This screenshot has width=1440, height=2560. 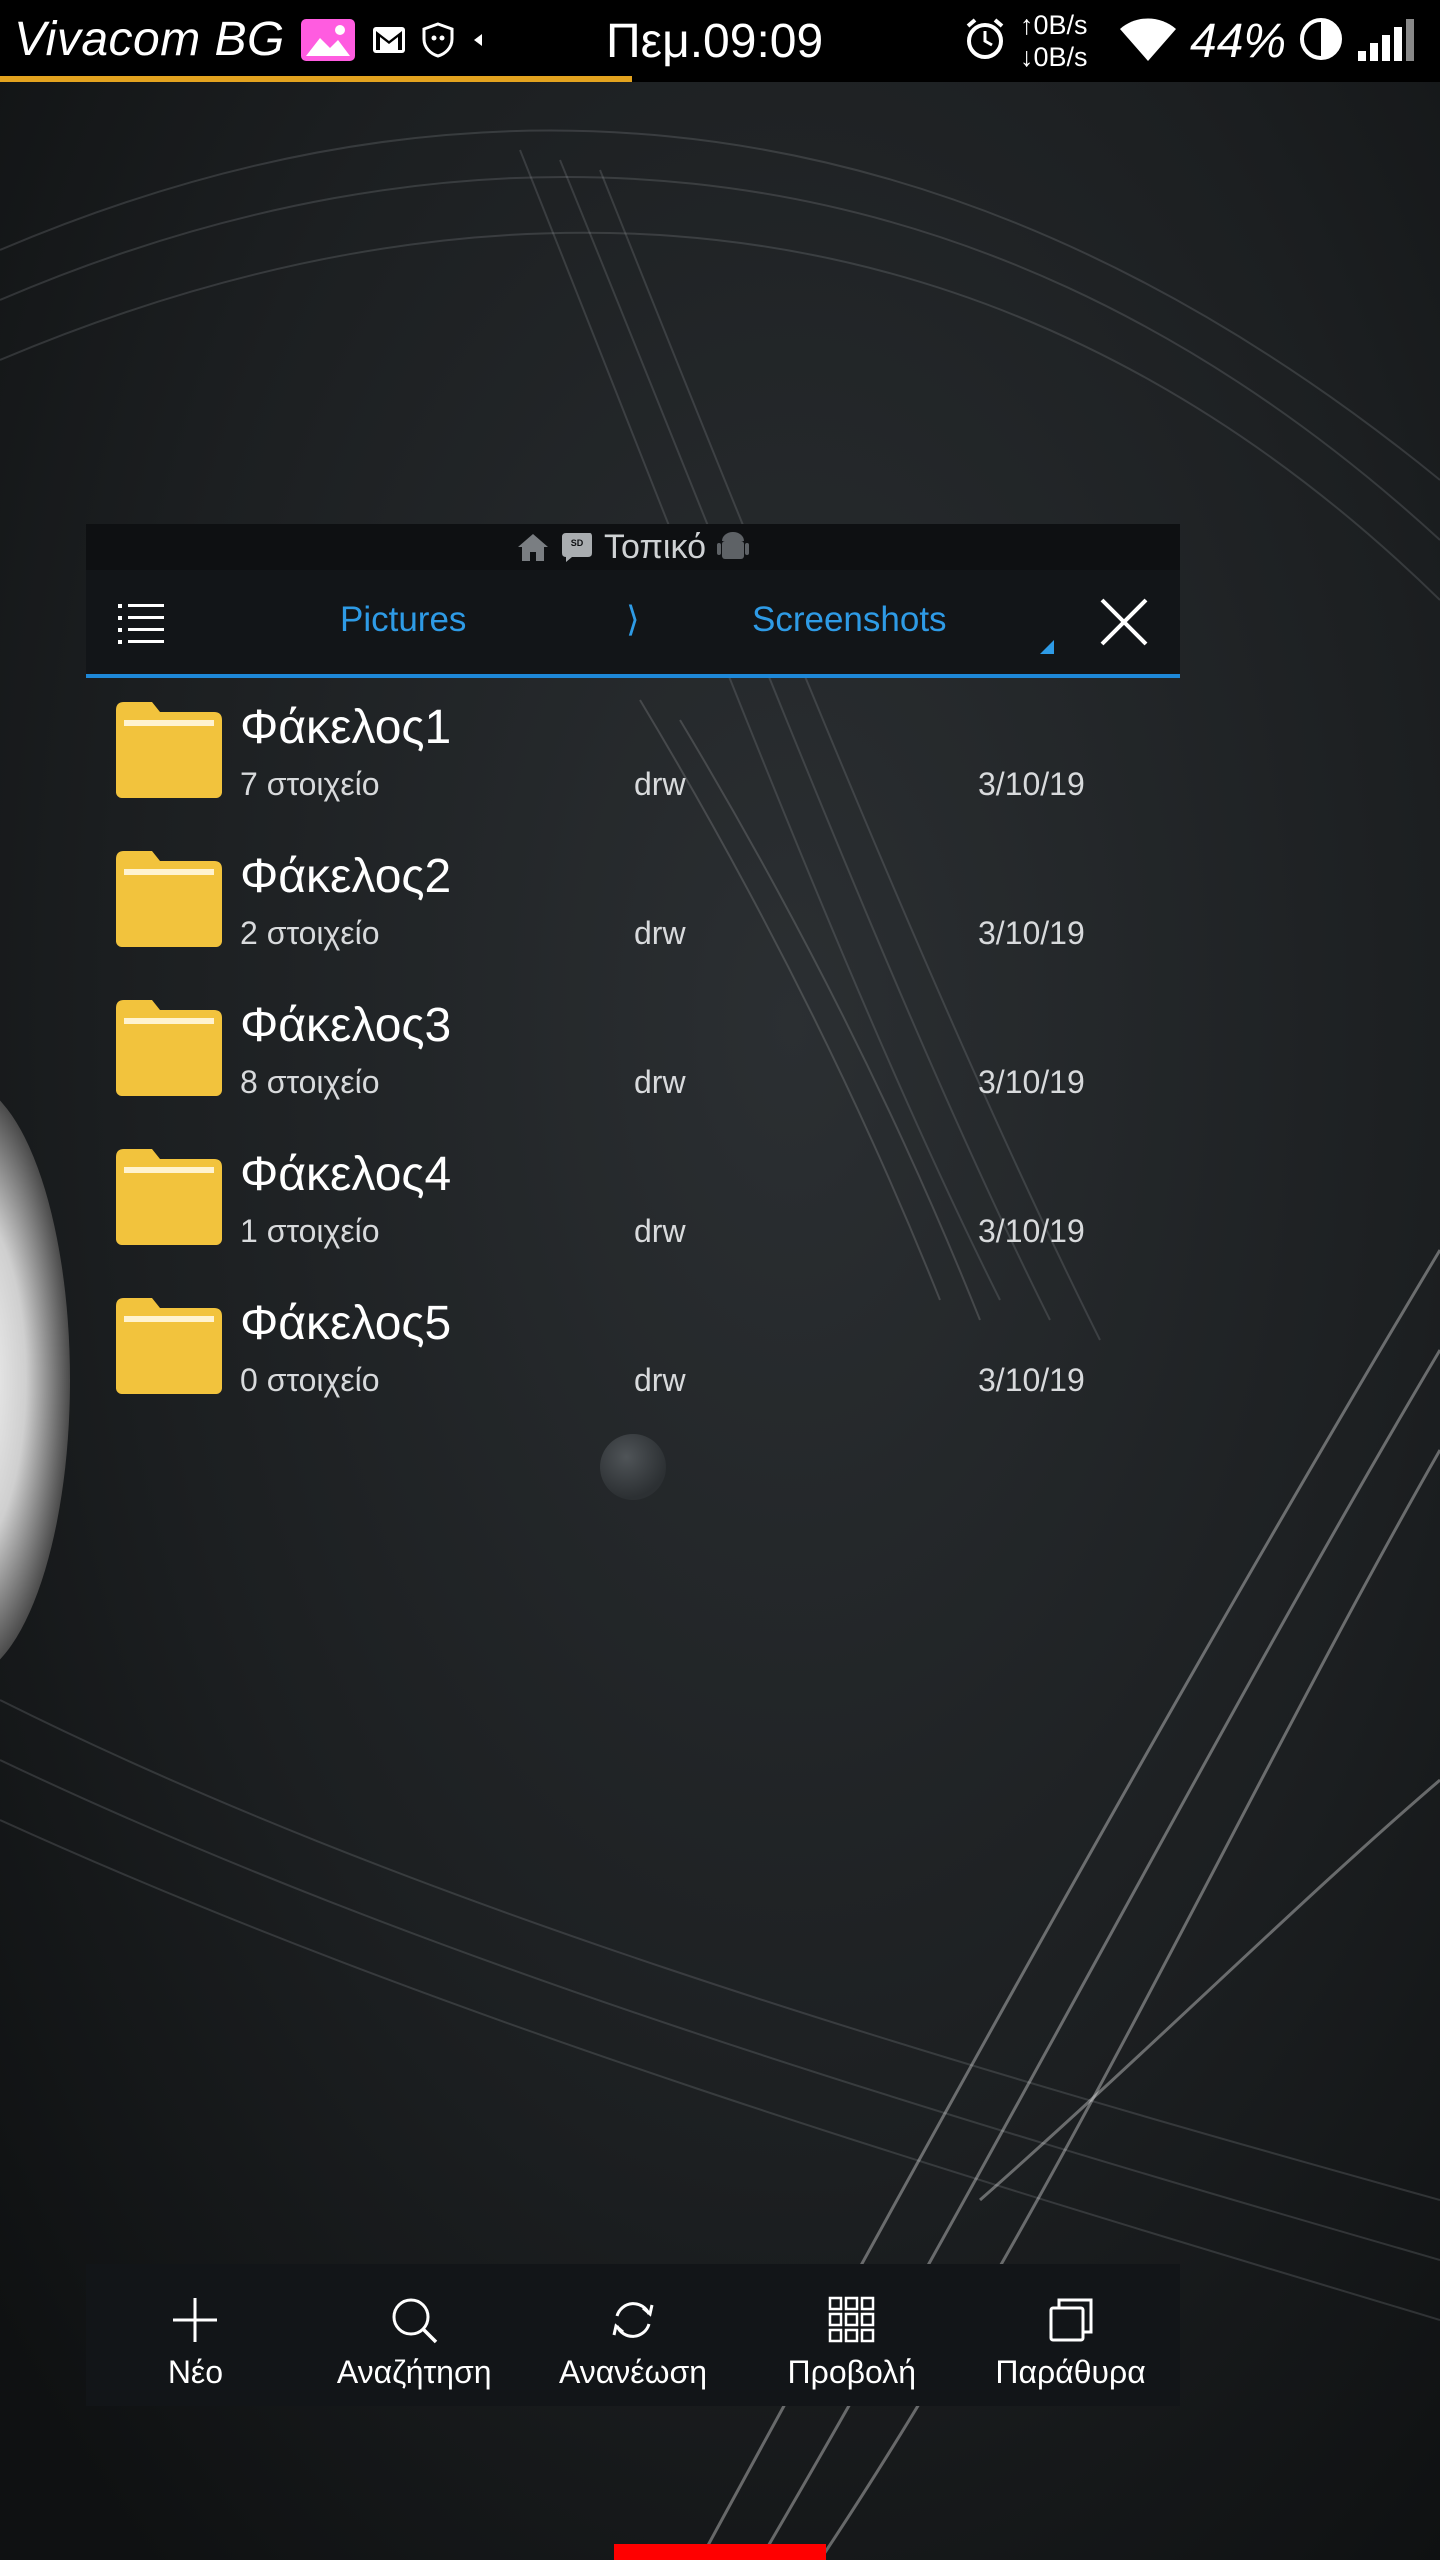 I want to click on home-icon, so click(x=533, y=547).